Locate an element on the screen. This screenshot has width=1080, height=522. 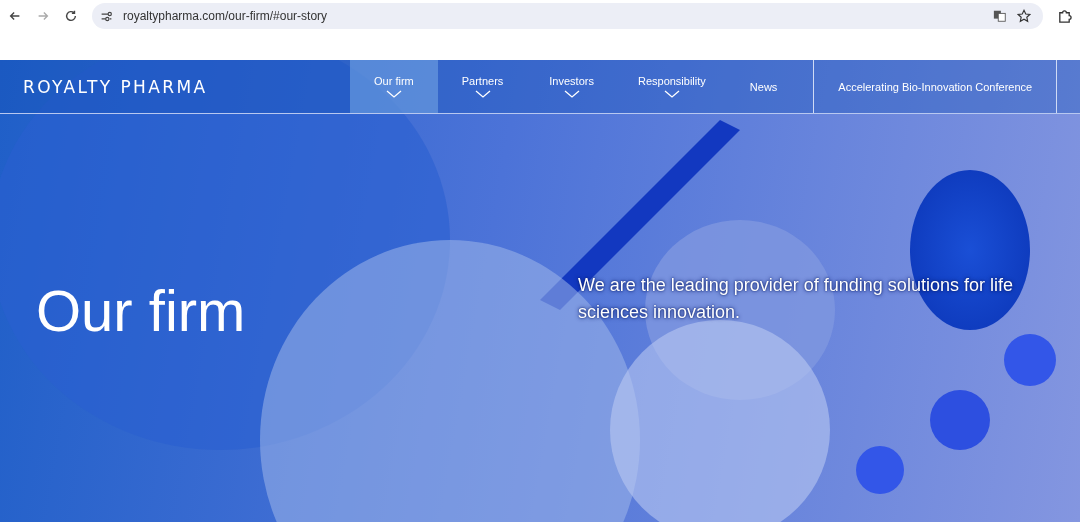
hero-title: Our firm is located at coordinates (140, 311).